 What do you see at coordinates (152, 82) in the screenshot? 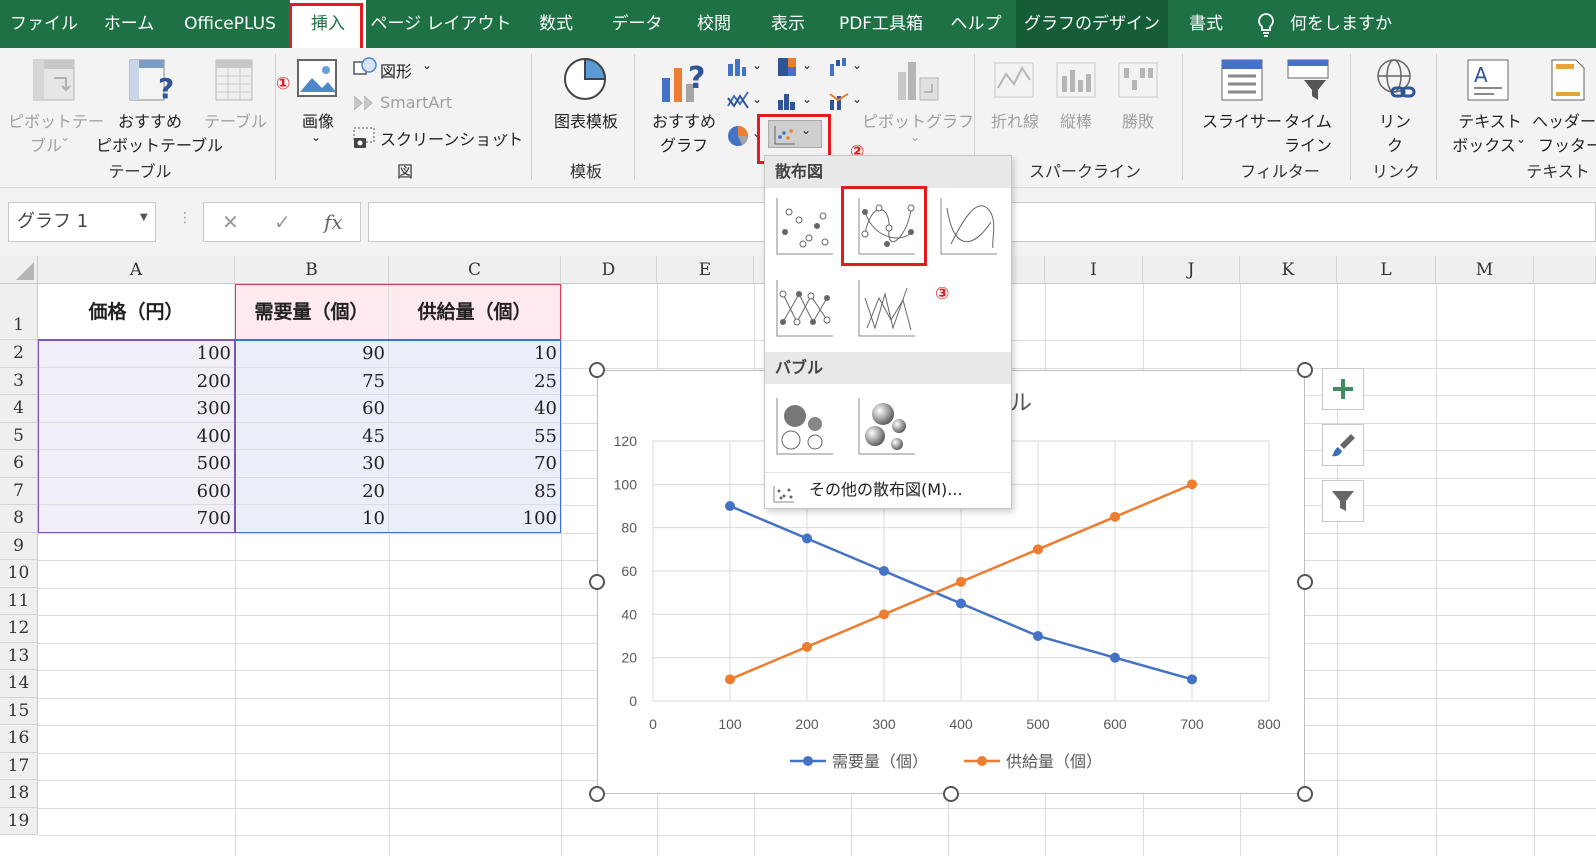
I see `recommended-pivot-icon: ?` at bounding box center [152, 82].